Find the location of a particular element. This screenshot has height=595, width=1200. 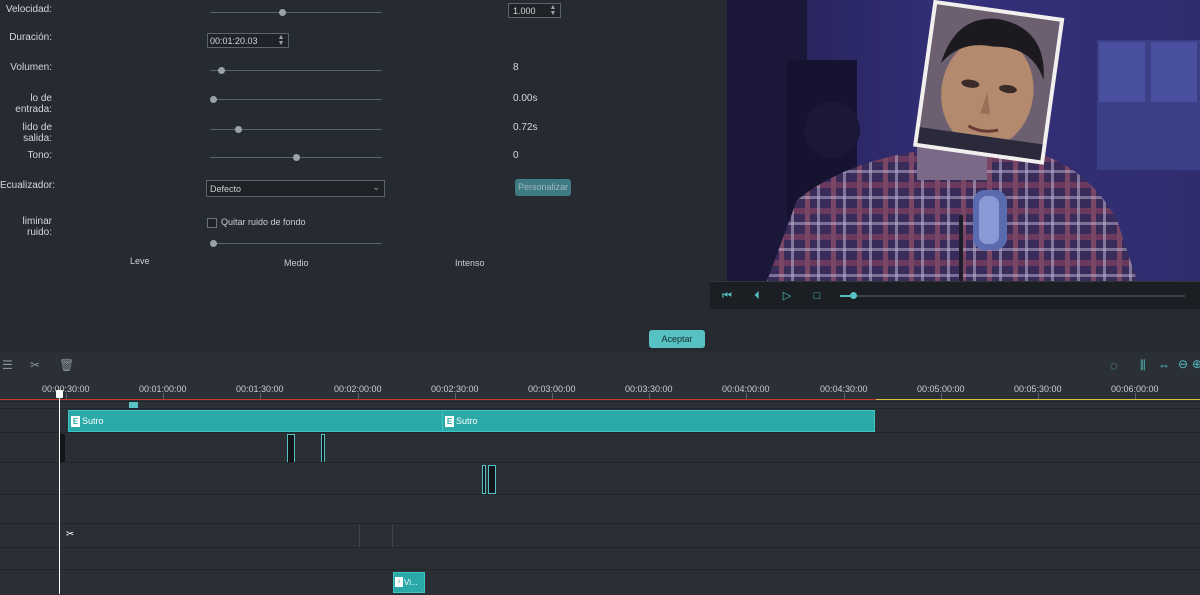

duration-value: 00:01:20.03 is located at coordinates (234, 41).